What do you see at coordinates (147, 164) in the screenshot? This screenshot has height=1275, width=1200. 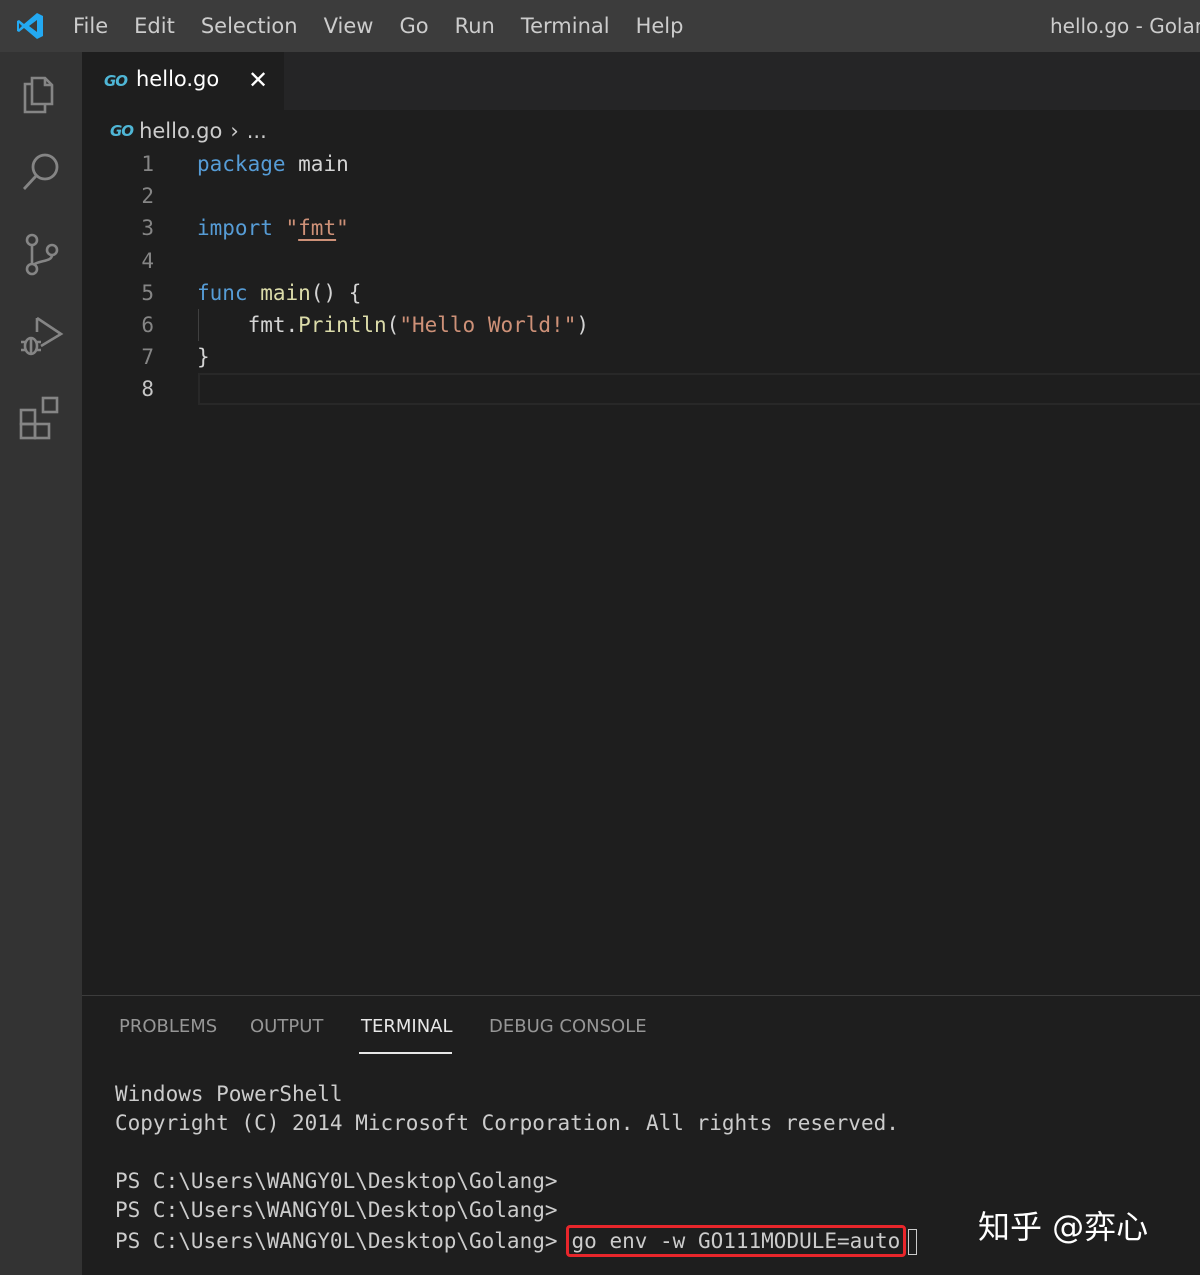 I see `line-number: 1` at bounding box center [147, 164].